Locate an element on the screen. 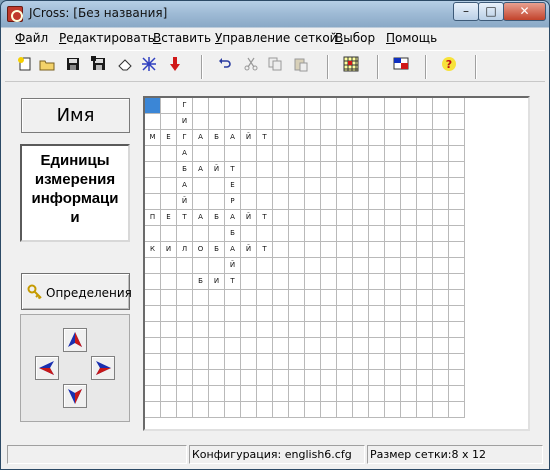 The width and height of the screenshot is (550, 470). grid-cell: Л is located at coordinates (185, 250).